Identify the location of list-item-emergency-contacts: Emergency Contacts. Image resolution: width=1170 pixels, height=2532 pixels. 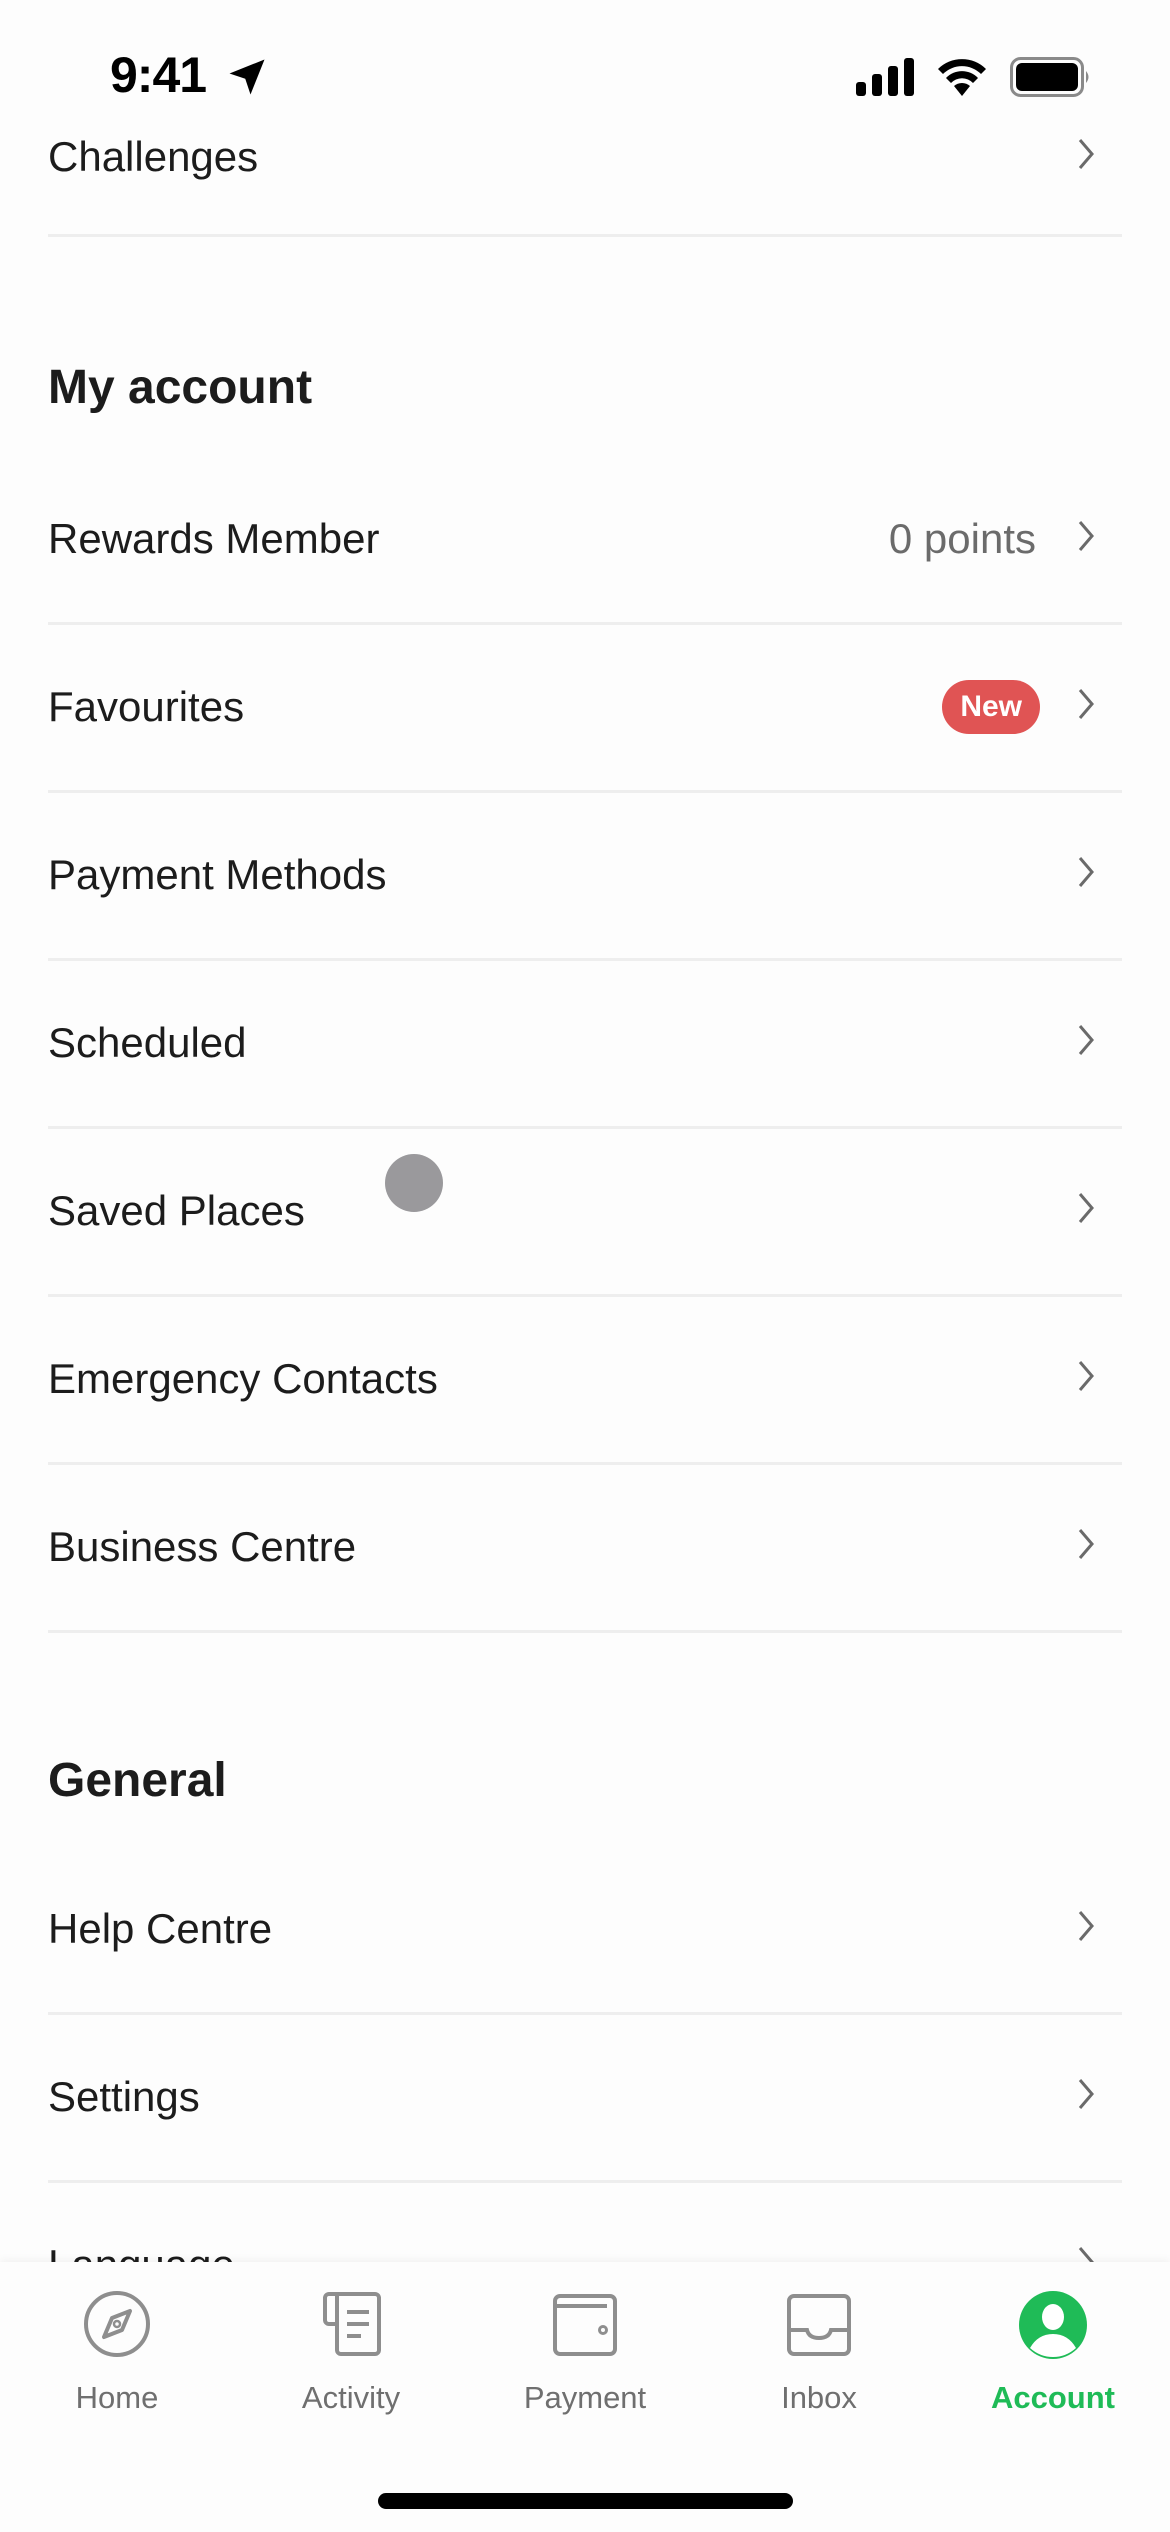
(585, 1380).